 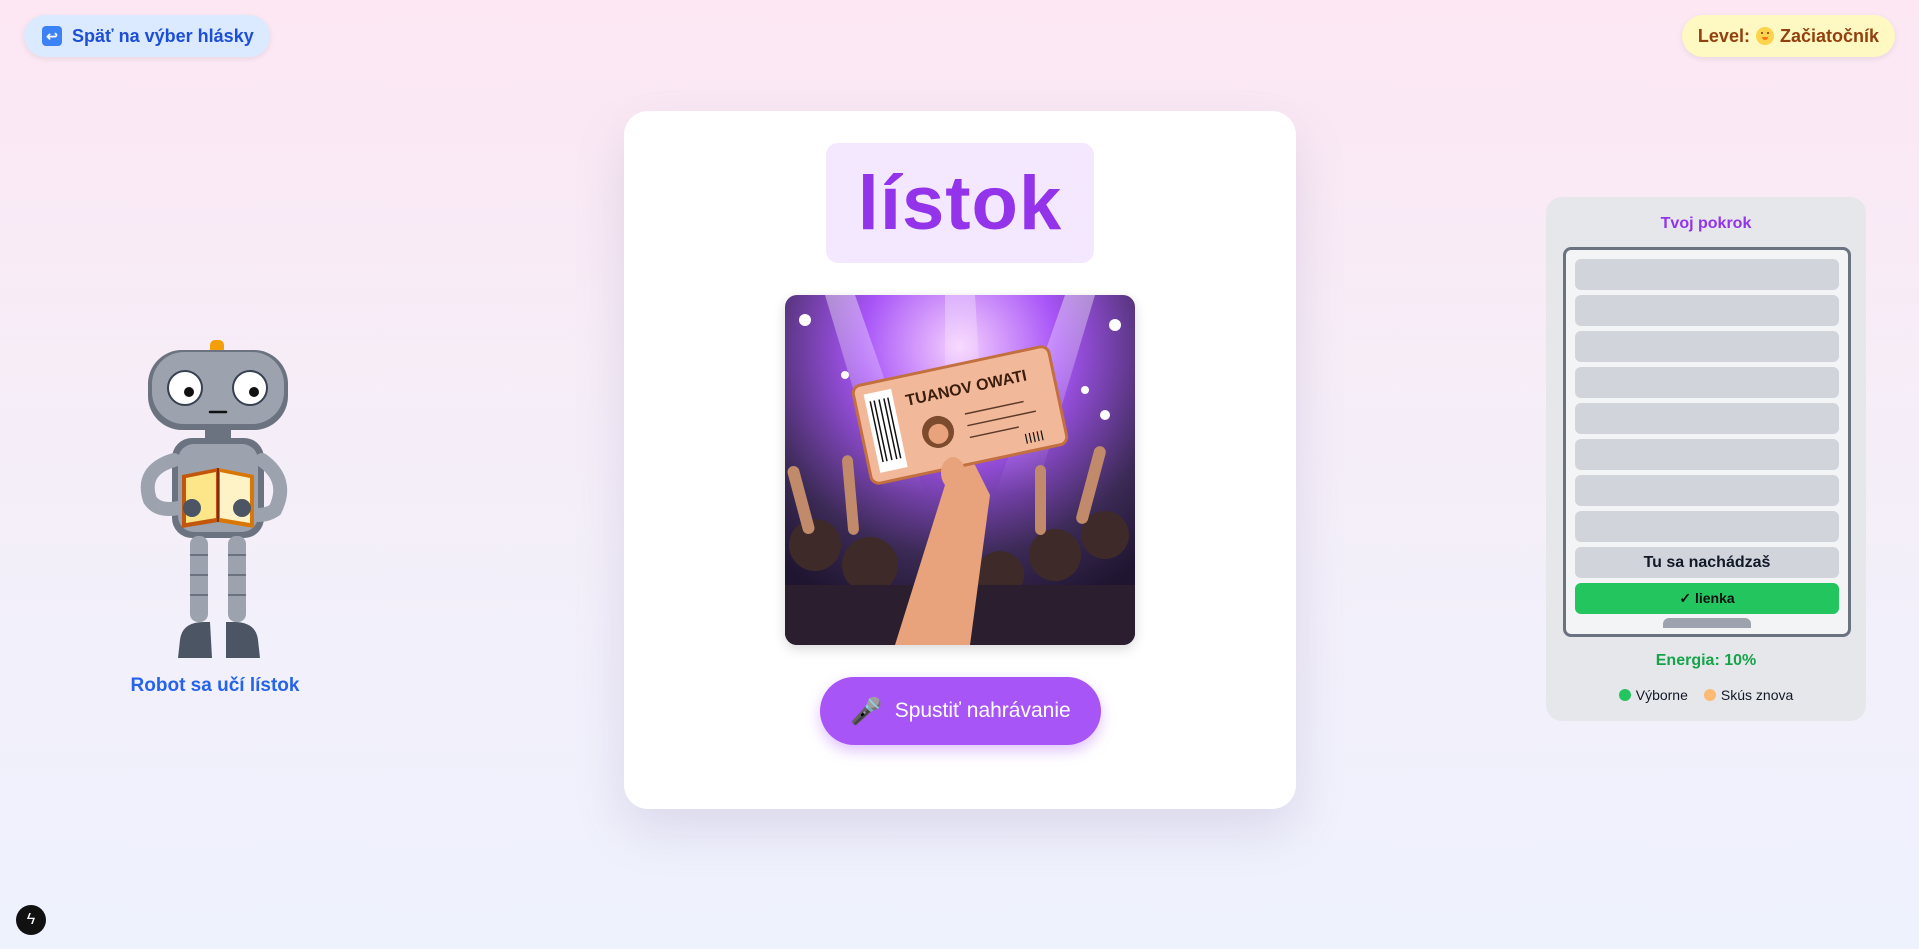 I want to click on legend-item-try-again: Skús znova, so click(x=1748, y=695).